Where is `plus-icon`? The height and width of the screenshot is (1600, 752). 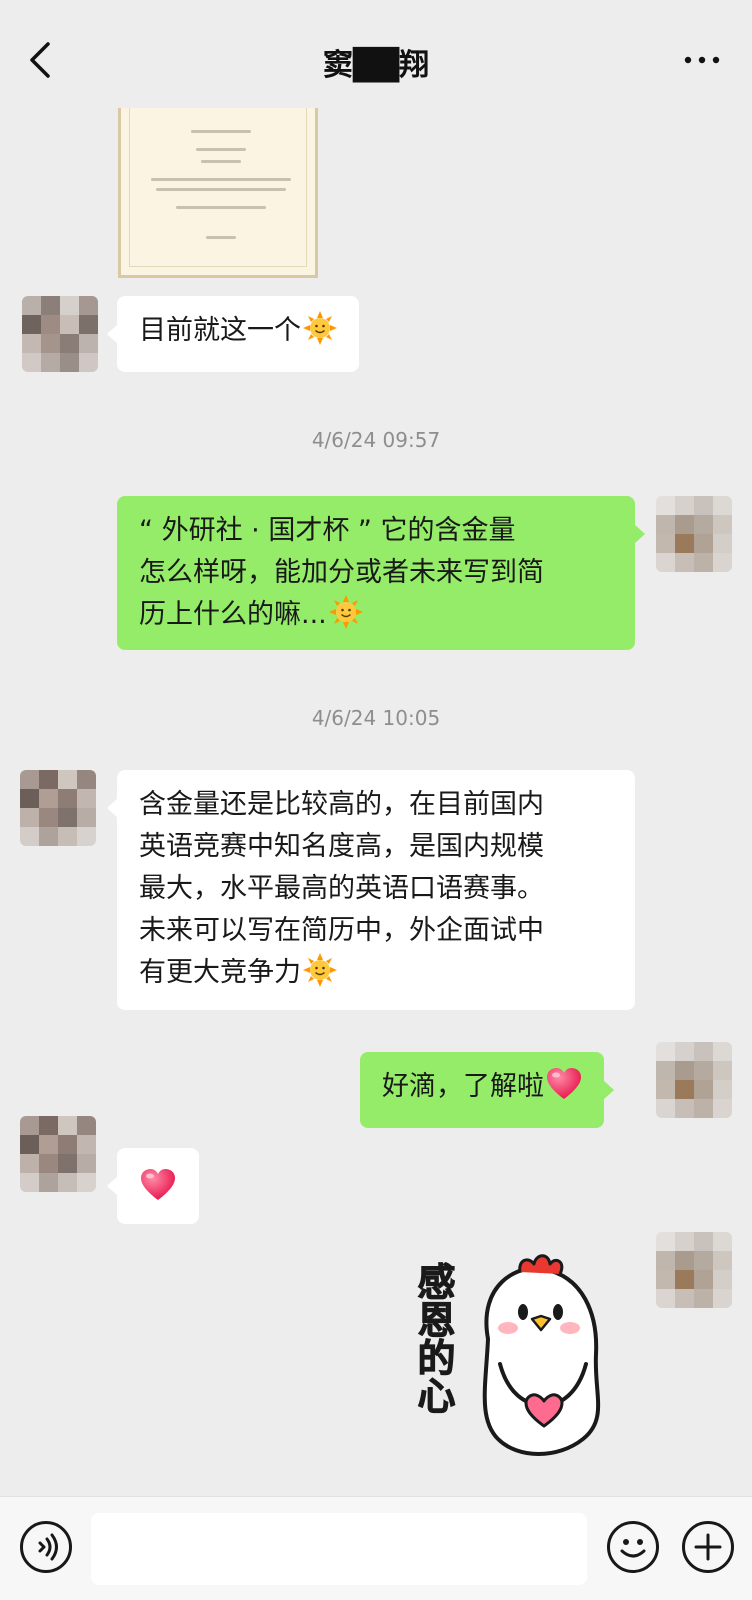 plus-icon is located at coordinates (708, 1547).